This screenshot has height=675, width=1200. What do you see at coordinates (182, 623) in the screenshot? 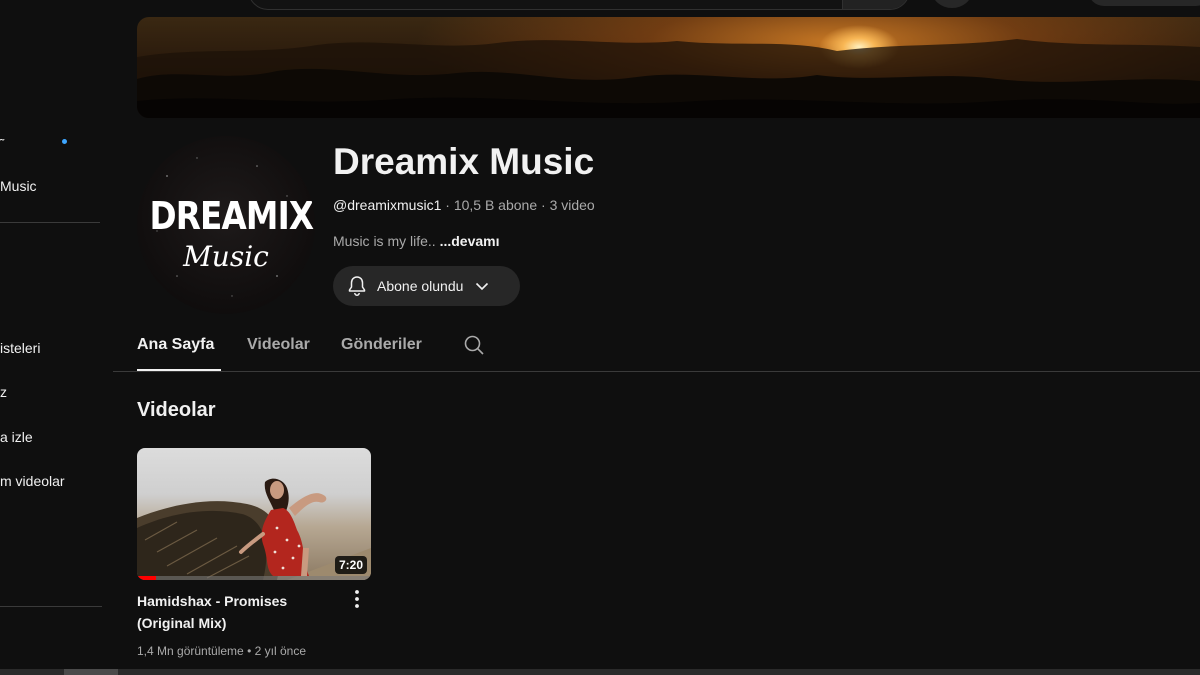
I see `video-title-line: (Original Mix)` at bounding box center [182, 623].